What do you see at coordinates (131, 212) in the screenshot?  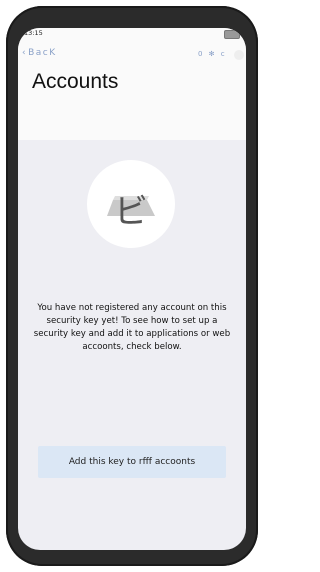 I see `emblem-glyph: ビ` at bounding box center [131, 212].